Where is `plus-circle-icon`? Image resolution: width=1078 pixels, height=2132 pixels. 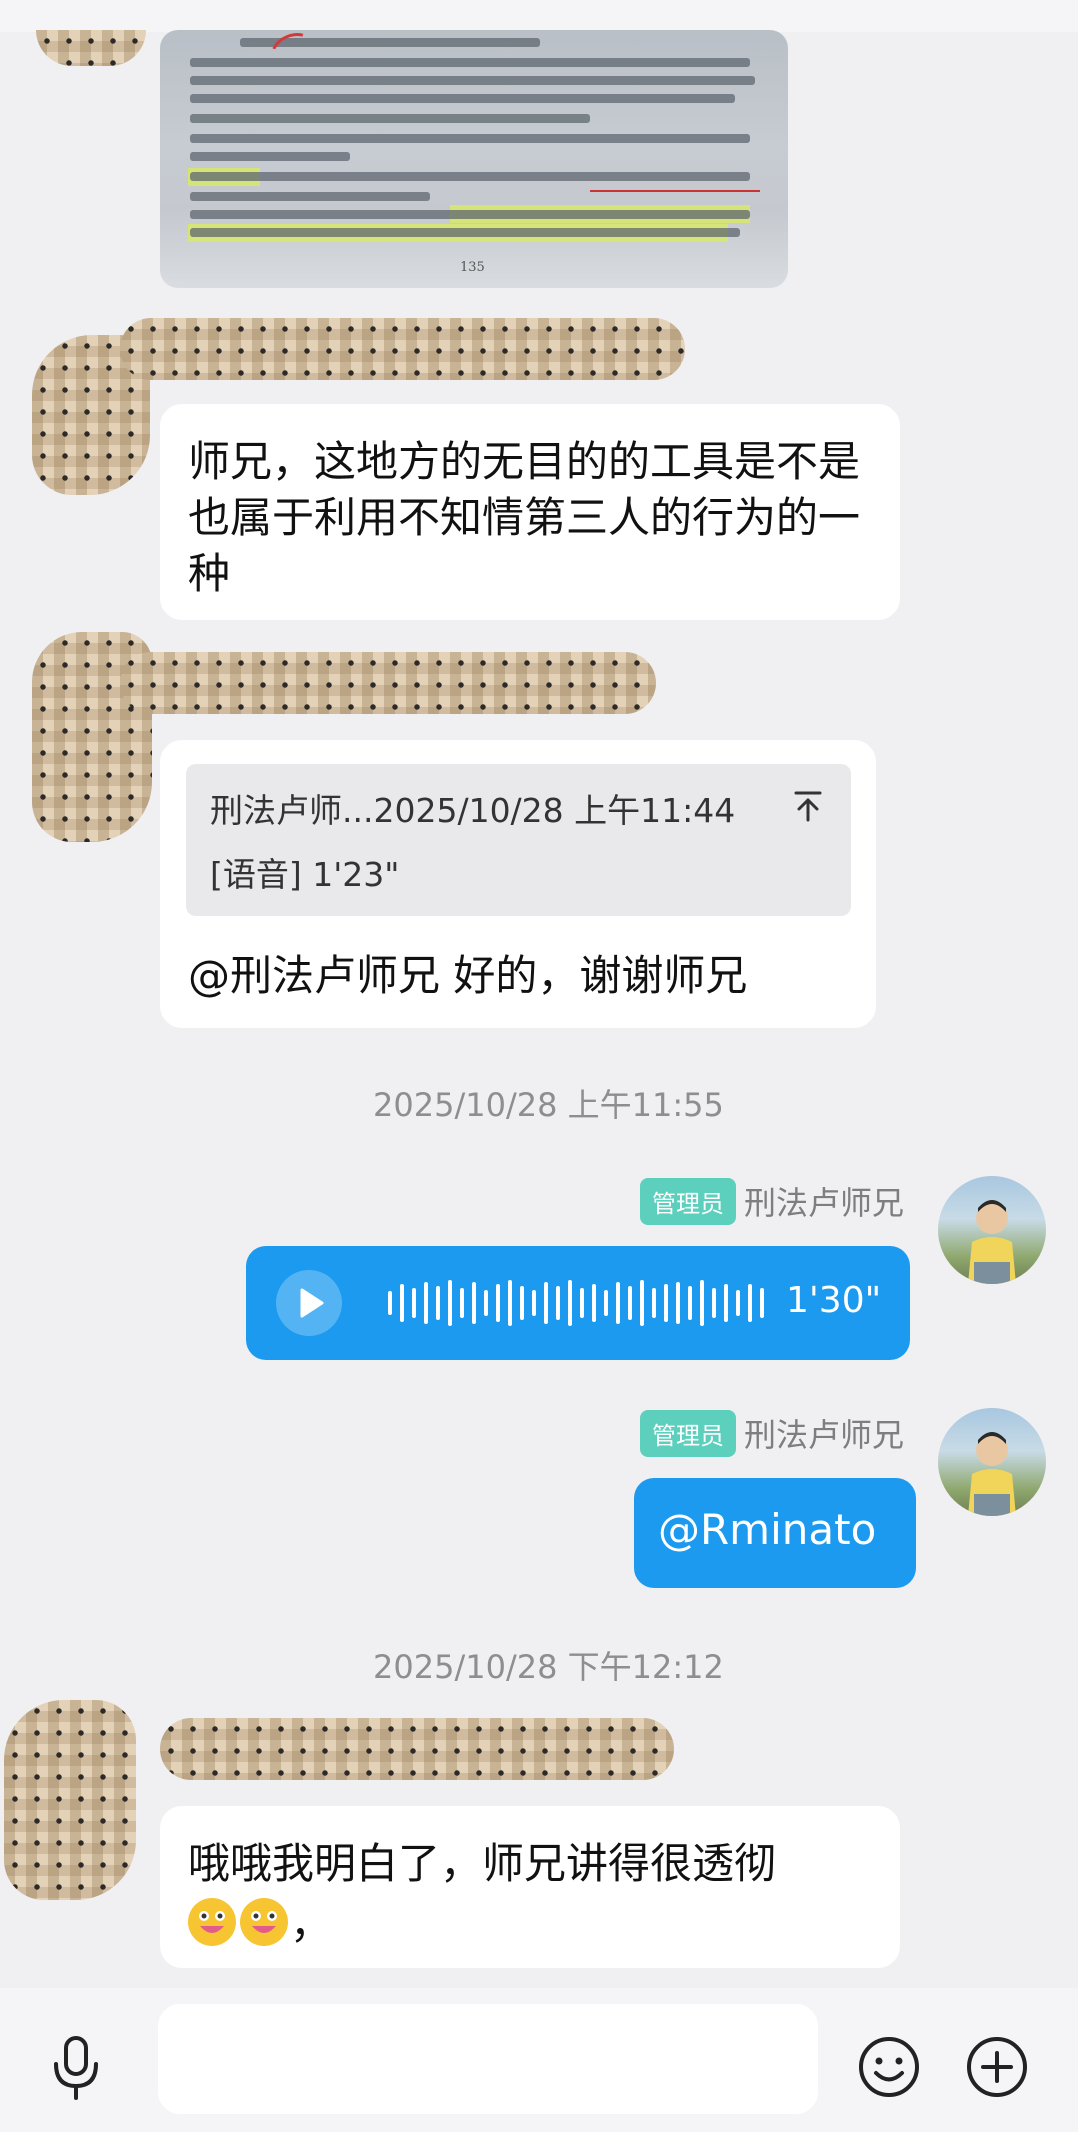 plus-circle-icon is located at coordinates (997, 2067).